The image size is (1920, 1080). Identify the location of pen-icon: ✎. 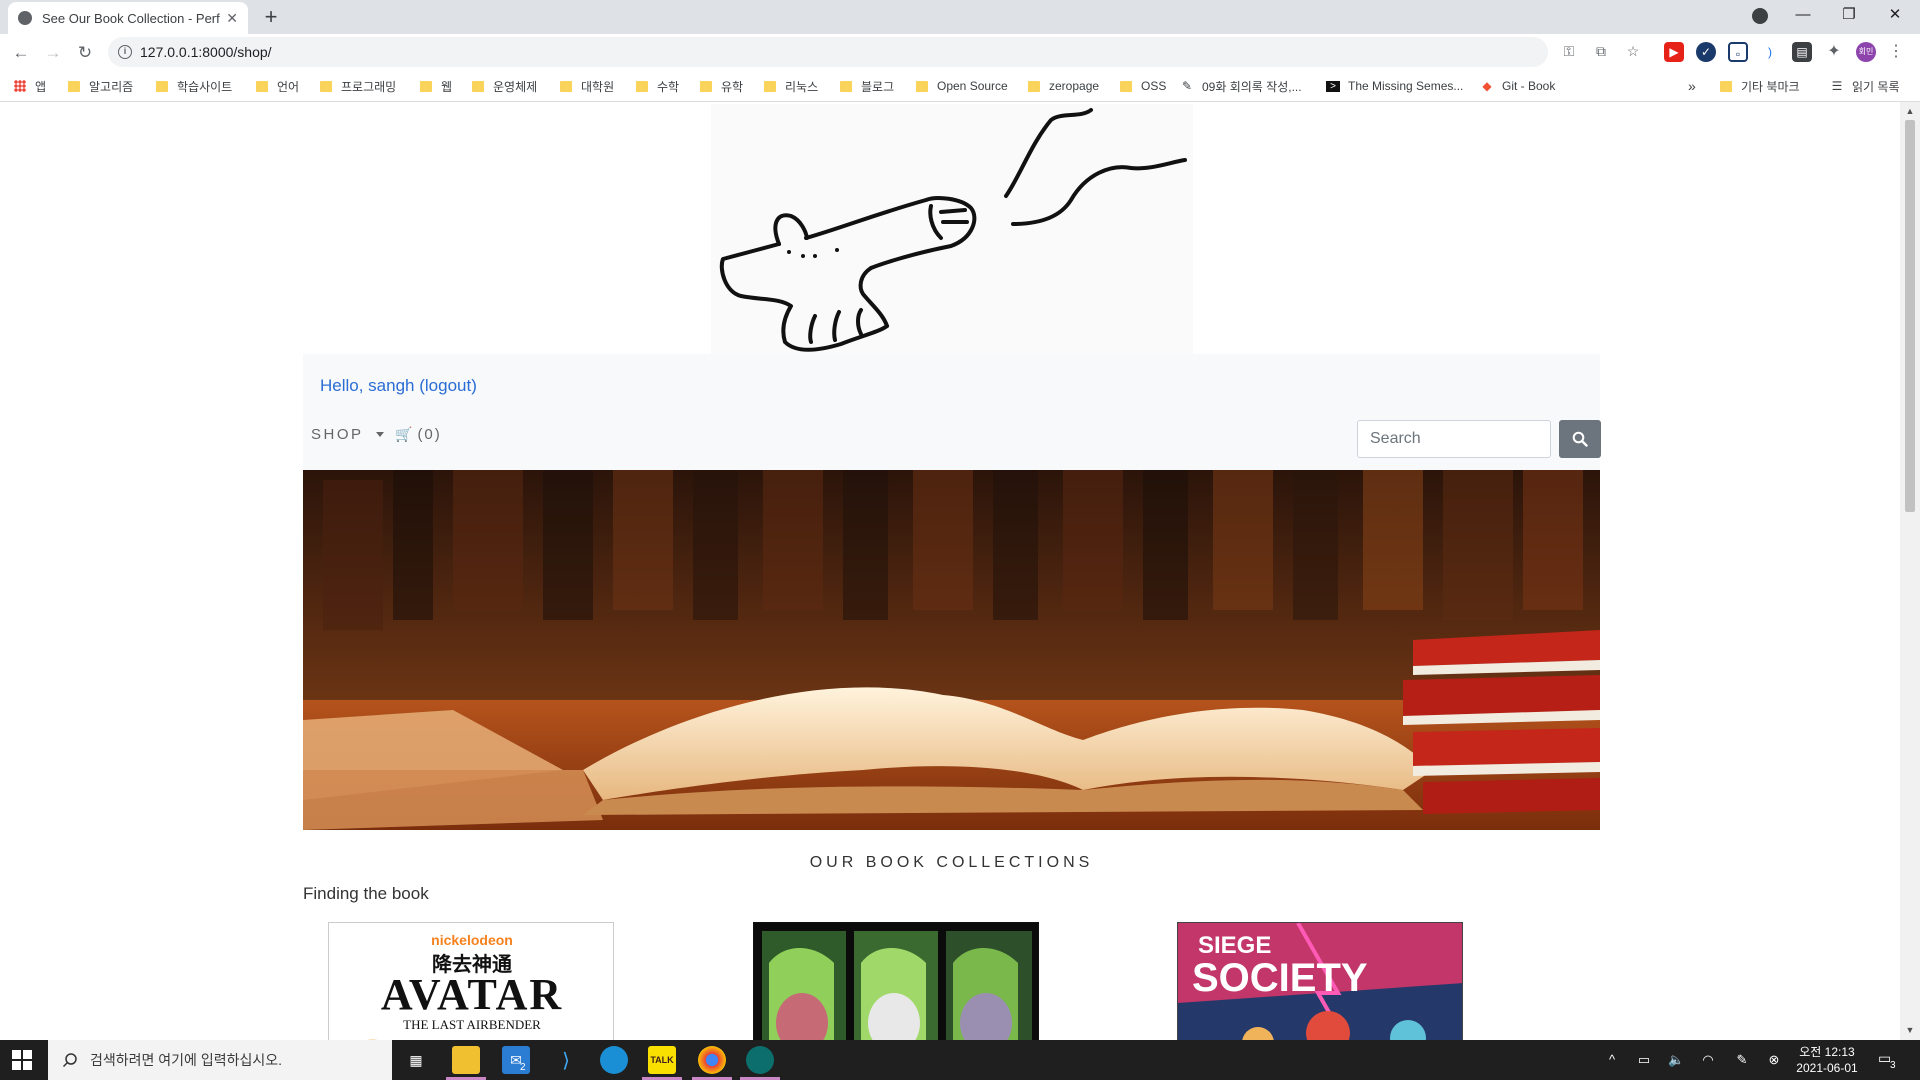
(1742, 1060).